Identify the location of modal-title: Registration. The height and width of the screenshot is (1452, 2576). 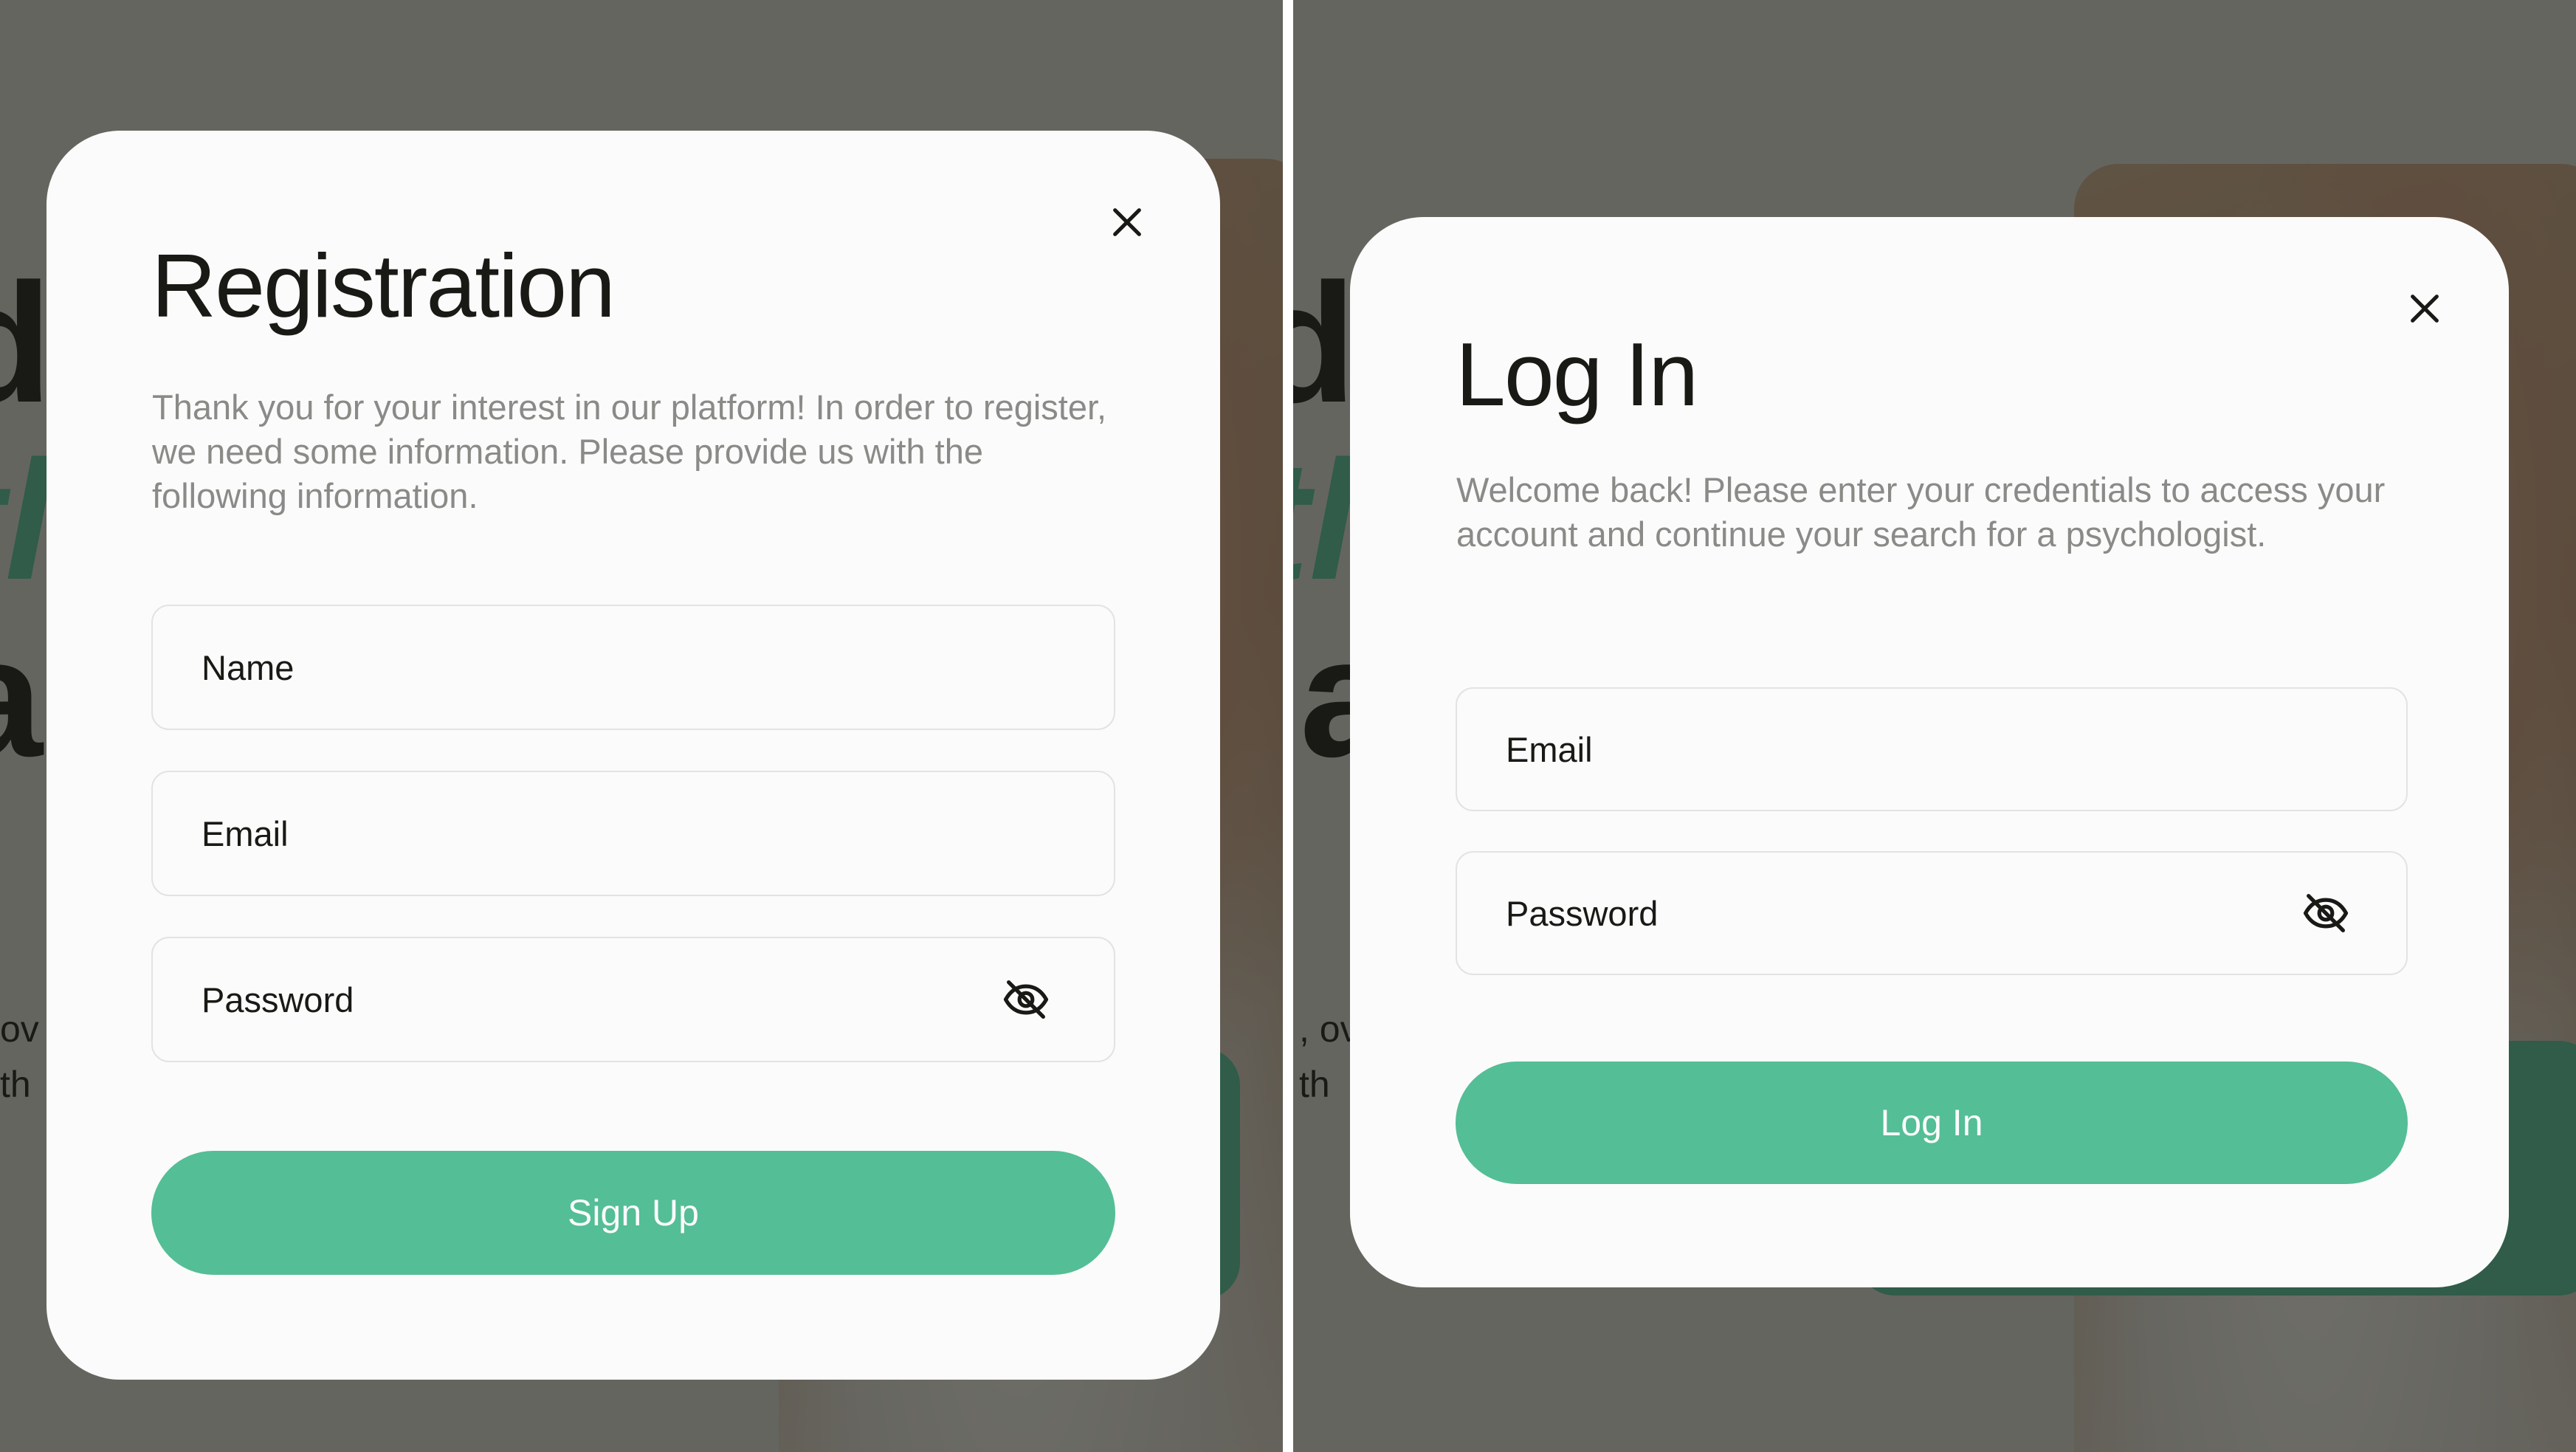
(383, 285).